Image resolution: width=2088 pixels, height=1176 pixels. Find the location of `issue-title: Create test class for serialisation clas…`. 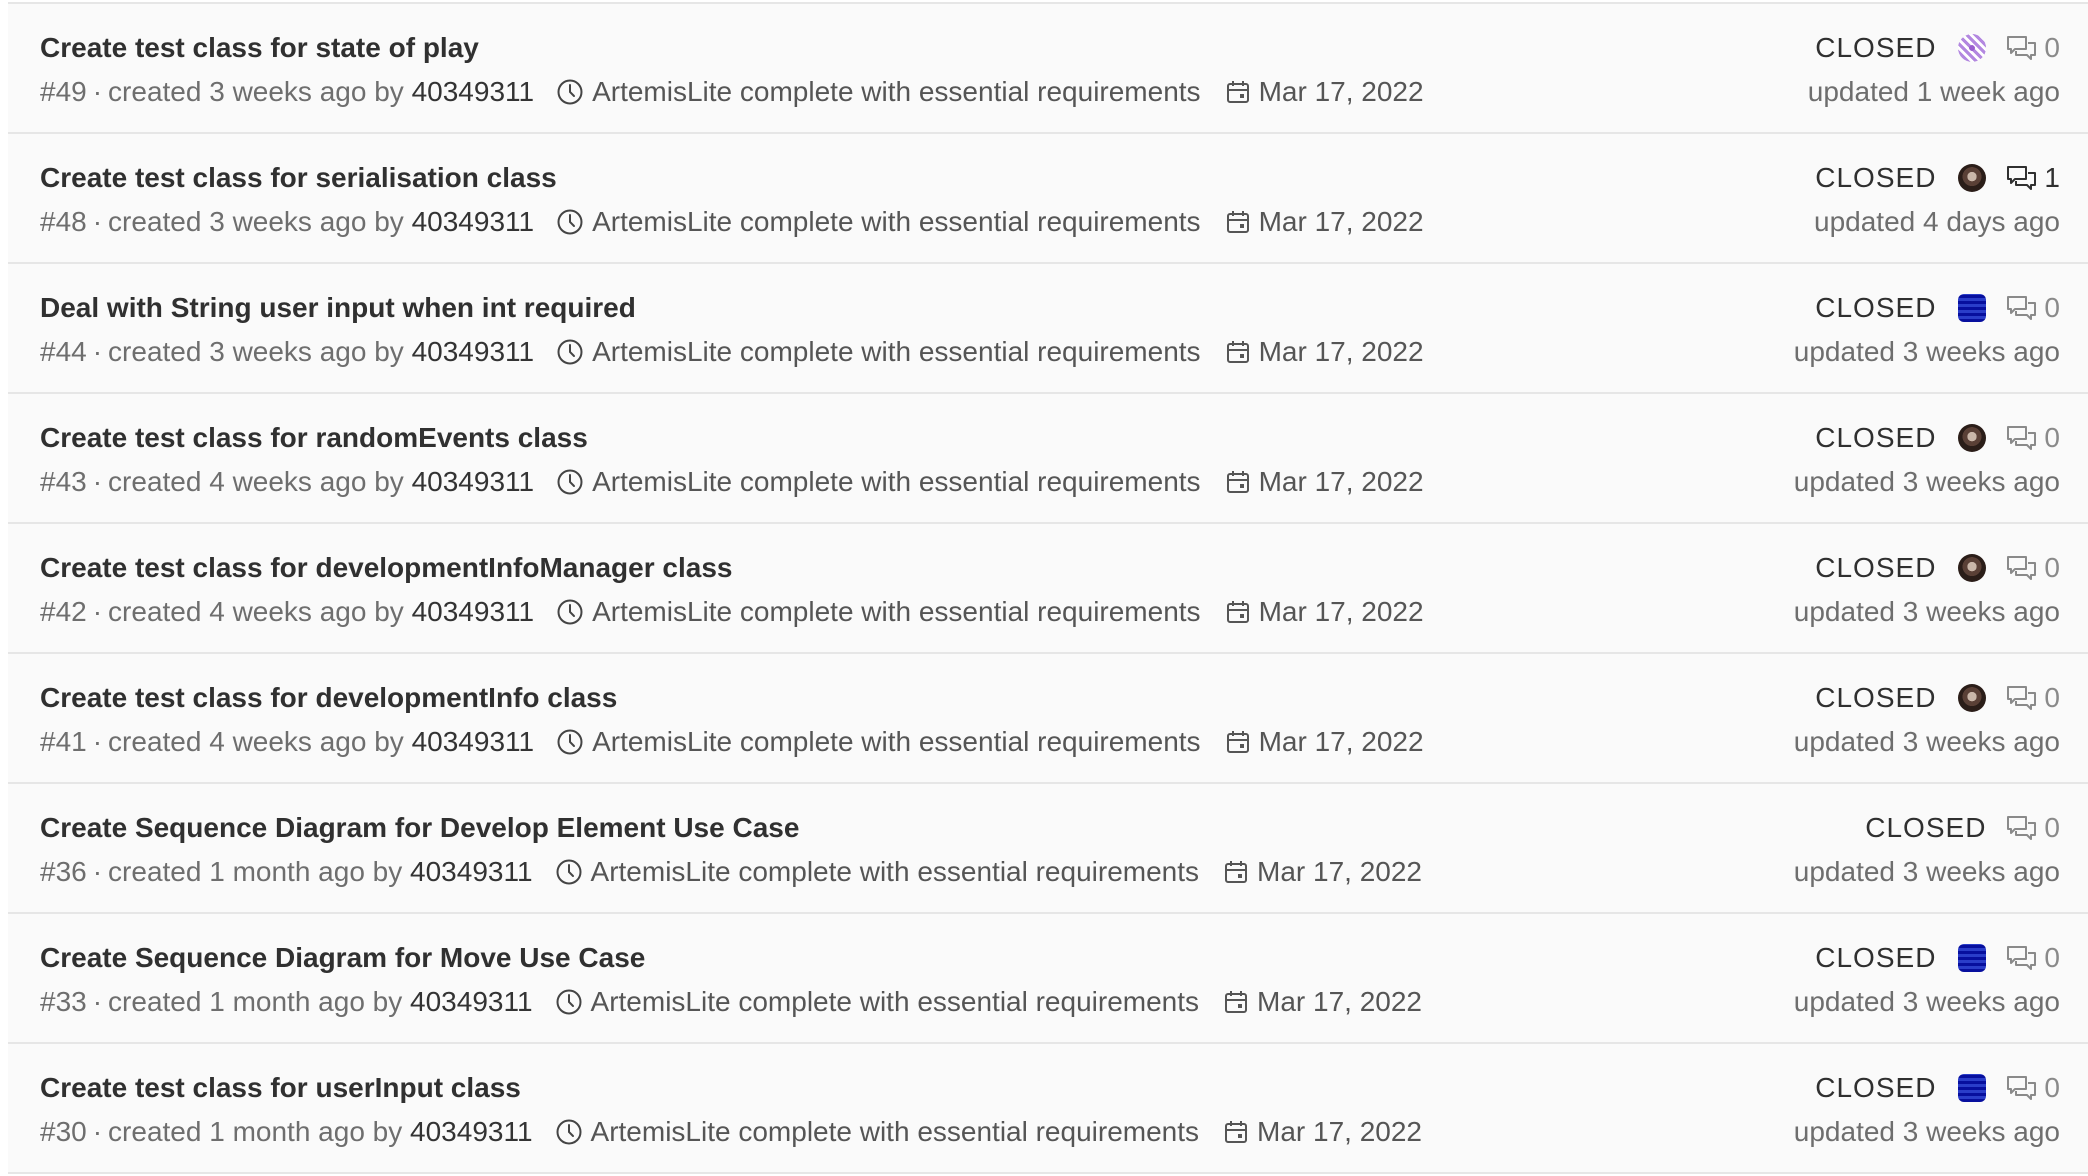

issue-title: Create test class for serialisation clas… is located at coordinates (298, 178).